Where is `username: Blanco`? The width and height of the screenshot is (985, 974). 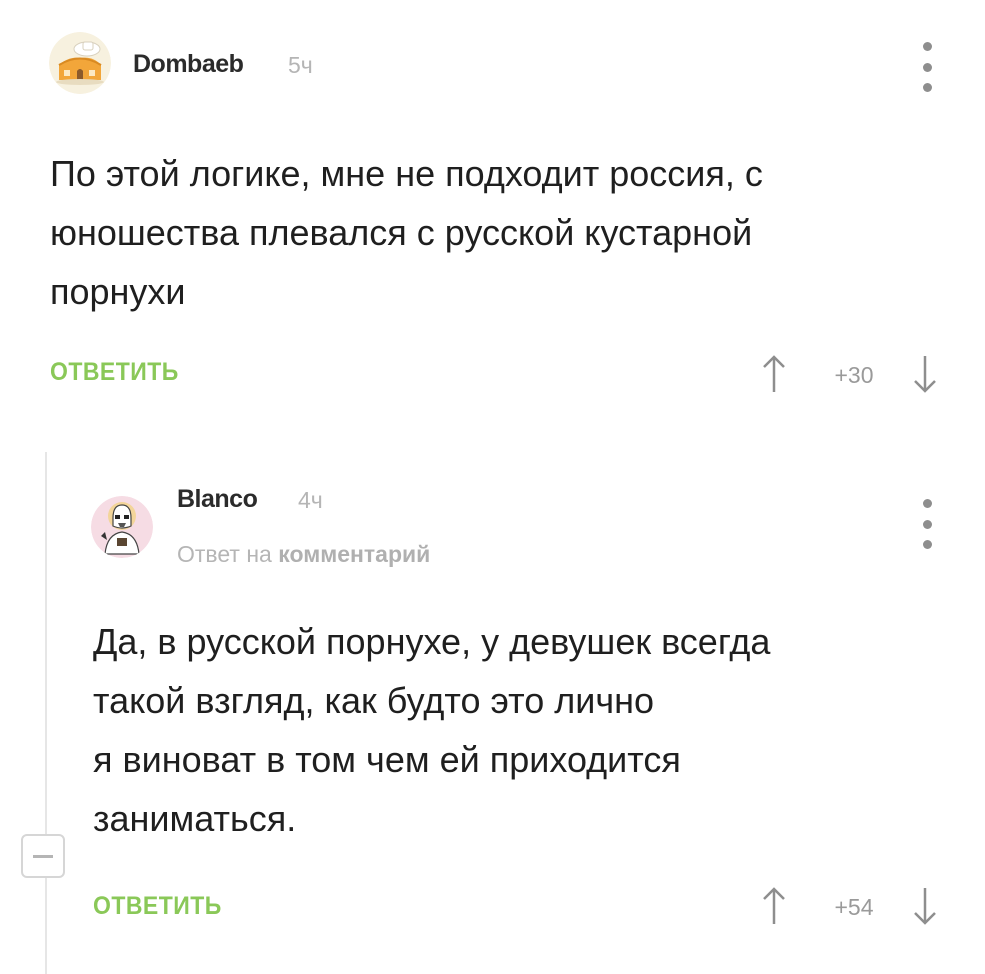 username: Blanco is located at coordinates (217, 499).